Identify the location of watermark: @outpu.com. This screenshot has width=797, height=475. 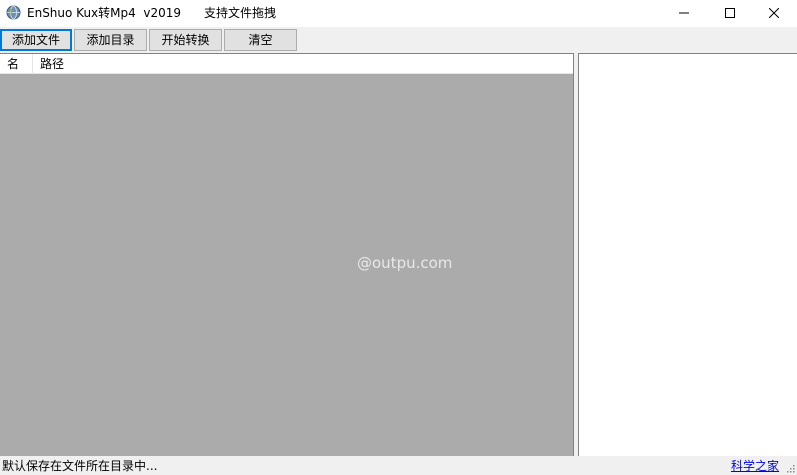
(405, 263).